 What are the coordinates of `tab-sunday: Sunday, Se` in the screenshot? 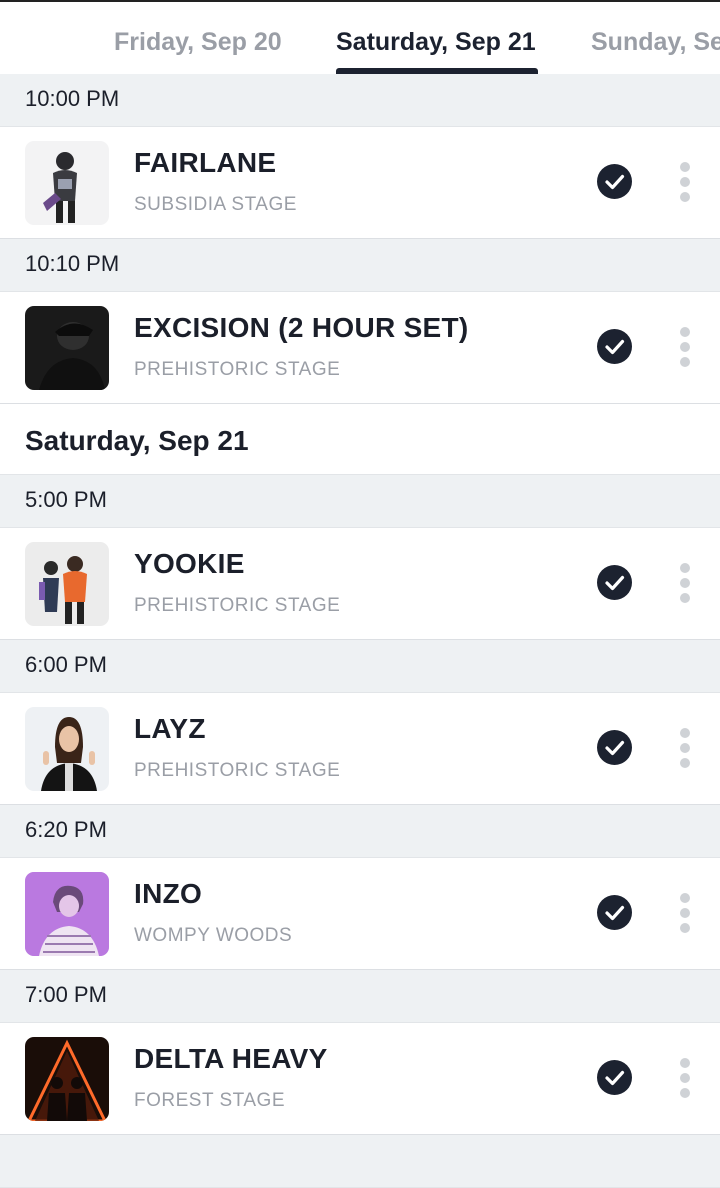 It's located at (655, 42).